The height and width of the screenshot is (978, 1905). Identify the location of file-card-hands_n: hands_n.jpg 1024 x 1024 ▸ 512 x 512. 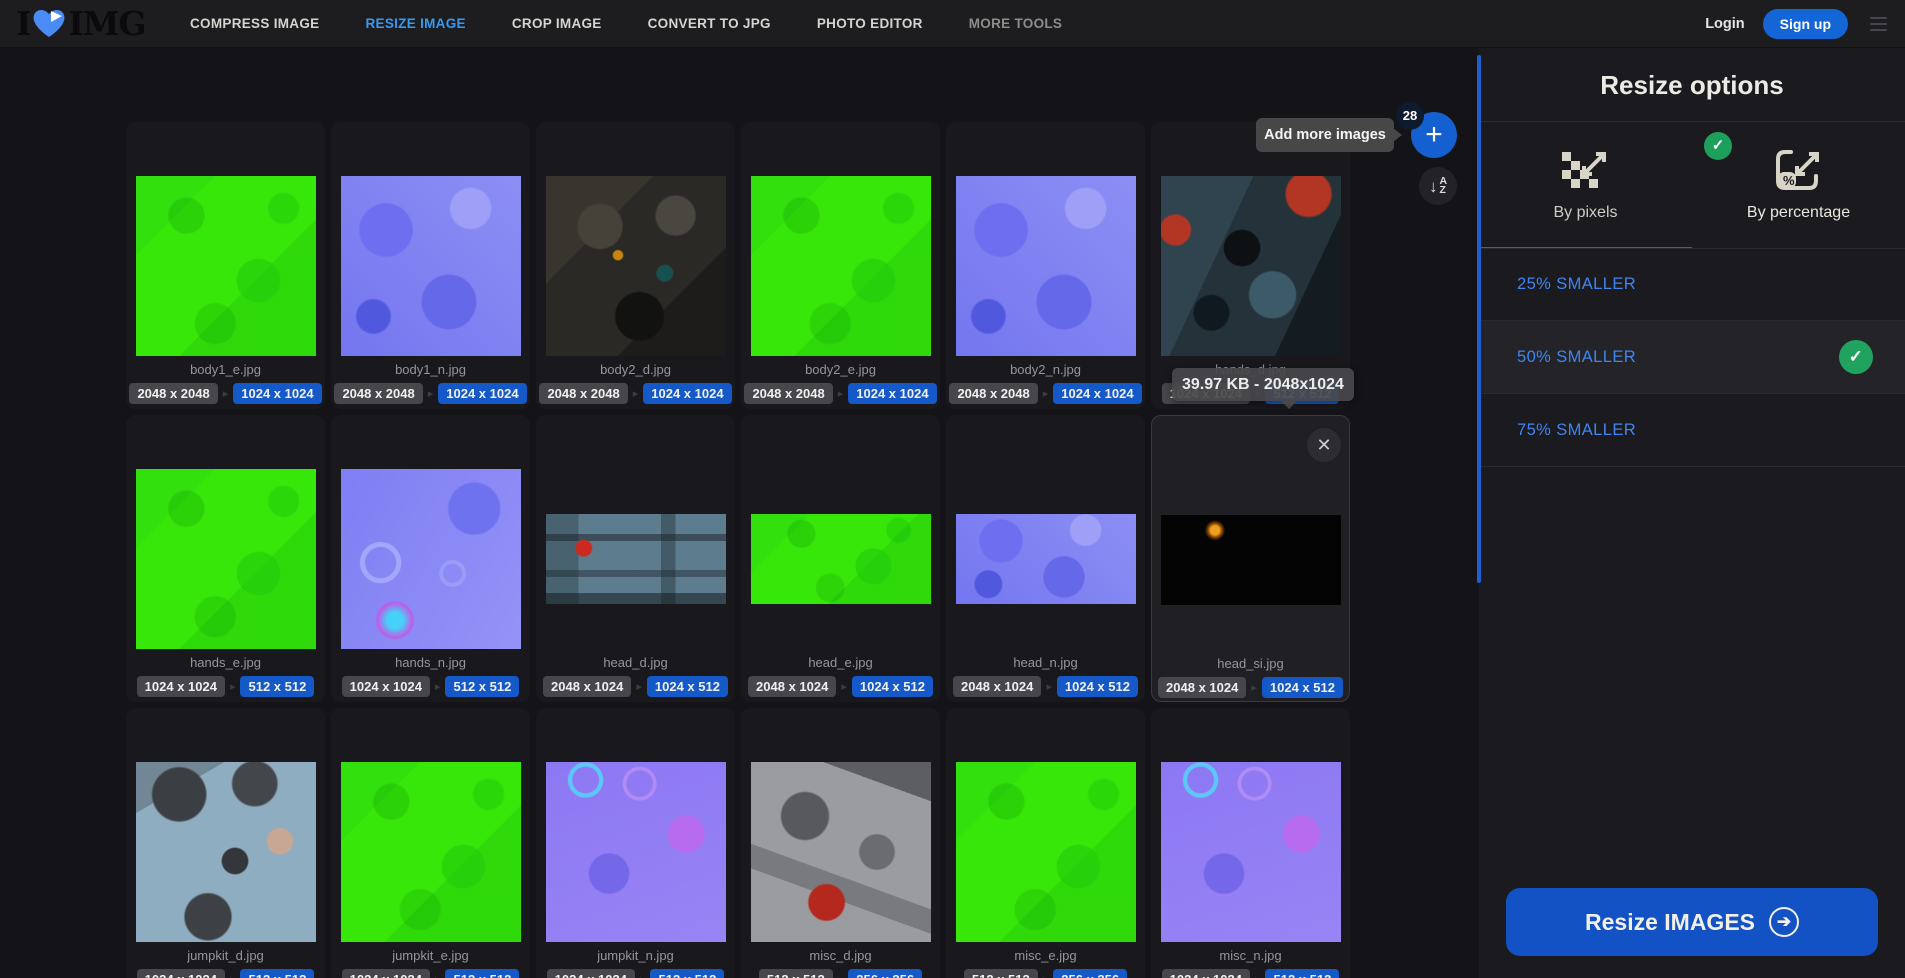
(430, 558).